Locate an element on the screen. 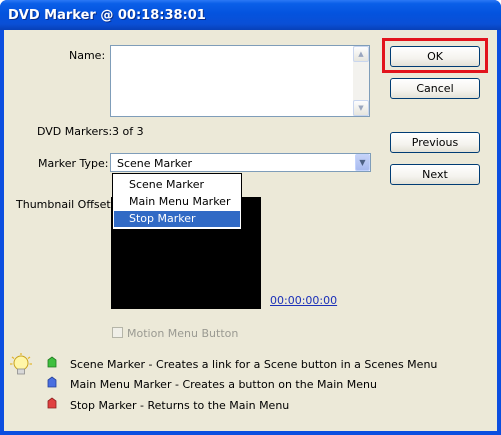  previous-button: Previous is located at coordinates (435, 142).